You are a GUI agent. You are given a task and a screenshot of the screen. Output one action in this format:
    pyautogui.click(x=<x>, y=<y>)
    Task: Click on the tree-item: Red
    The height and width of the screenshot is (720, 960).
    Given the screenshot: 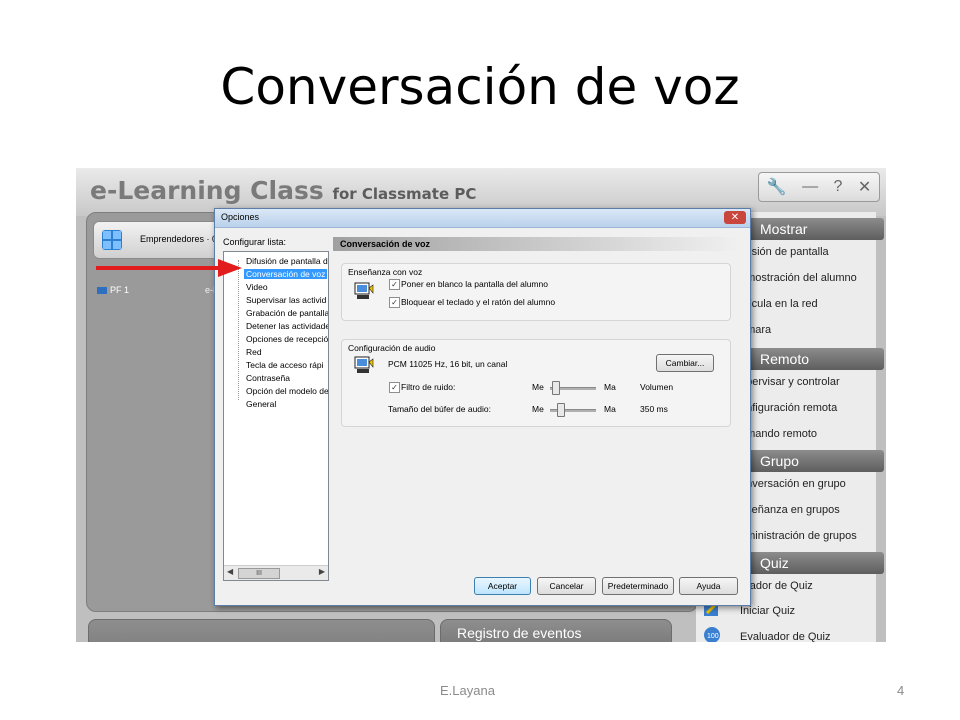 What is the action you would take?
    pyautogui.click(x=254, y=352)
    